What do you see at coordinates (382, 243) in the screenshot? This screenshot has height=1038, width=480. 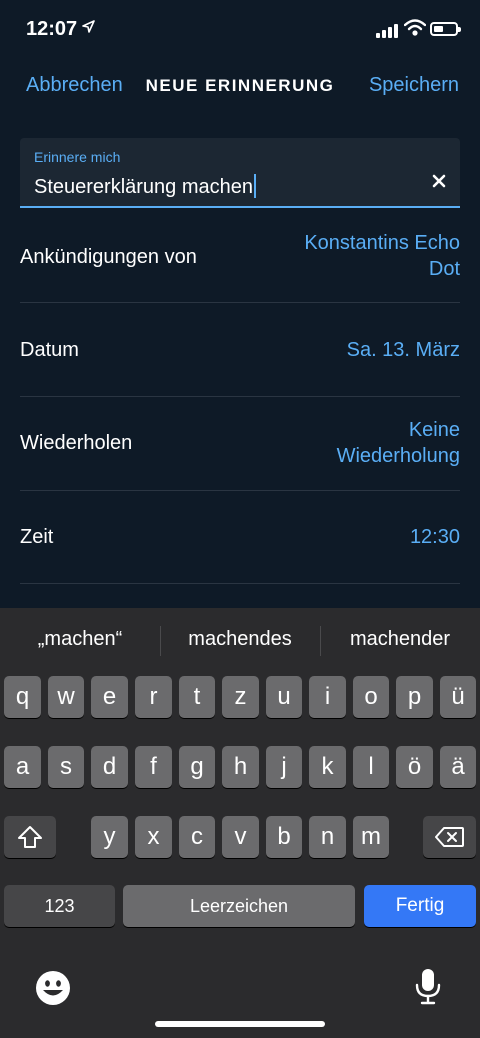 I see `announcements-device-line1: Konstantins Echo` at bounding box center [382, 243].